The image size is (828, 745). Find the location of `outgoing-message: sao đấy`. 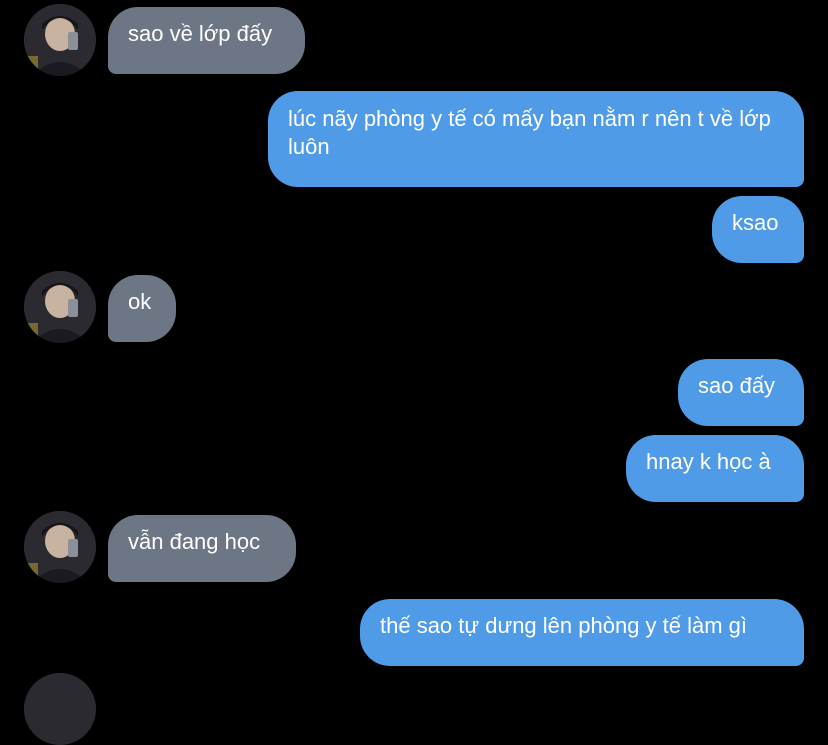

outgoing-message: sao đấy is located at coordinates (741, 392).